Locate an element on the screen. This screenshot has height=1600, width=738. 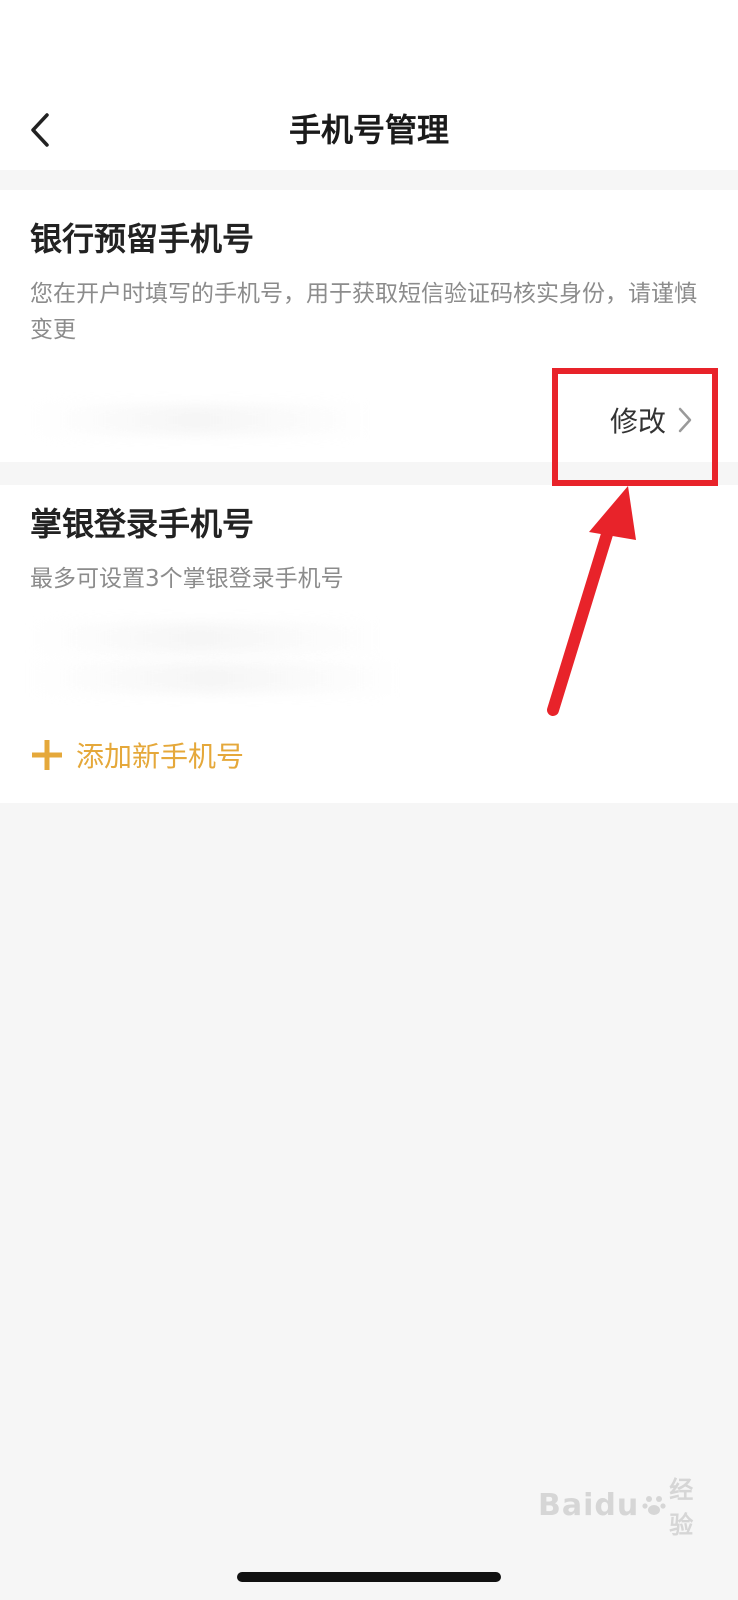
paw-icon is located at coordinates (654, 1505).